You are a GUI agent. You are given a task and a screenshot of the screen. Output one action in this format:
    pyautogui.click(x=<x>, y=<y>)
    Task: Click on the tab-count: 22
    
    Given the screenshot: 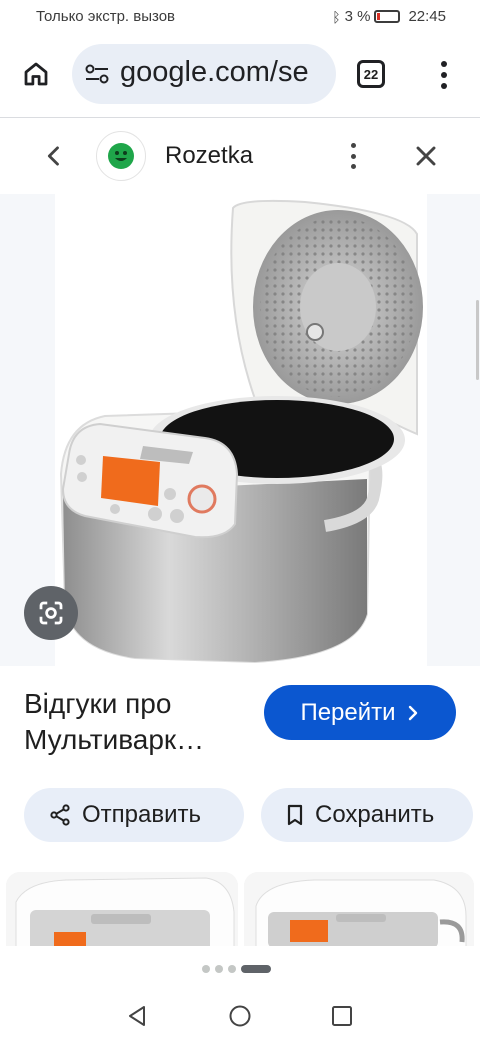 What is the action you would take?
    pyautogui.click(x=371, y=74)
    